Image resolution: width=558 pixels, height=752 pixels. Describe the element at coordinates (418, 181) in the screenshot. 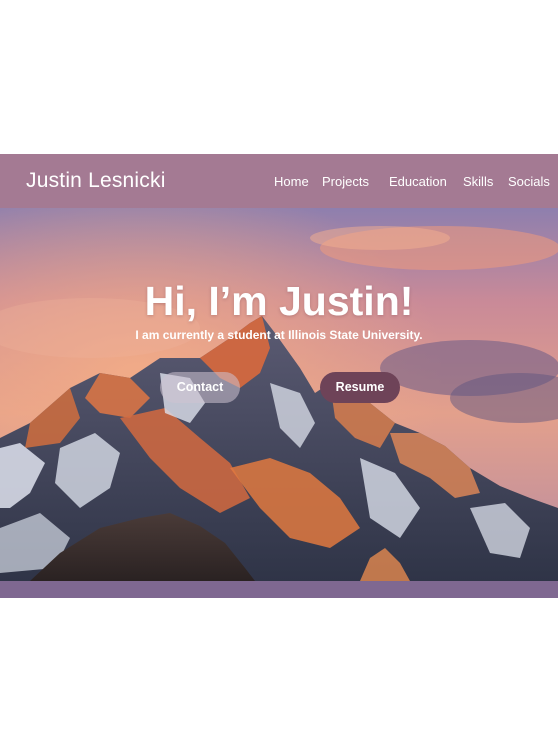

I see `nav-link-education: Education` at that location.